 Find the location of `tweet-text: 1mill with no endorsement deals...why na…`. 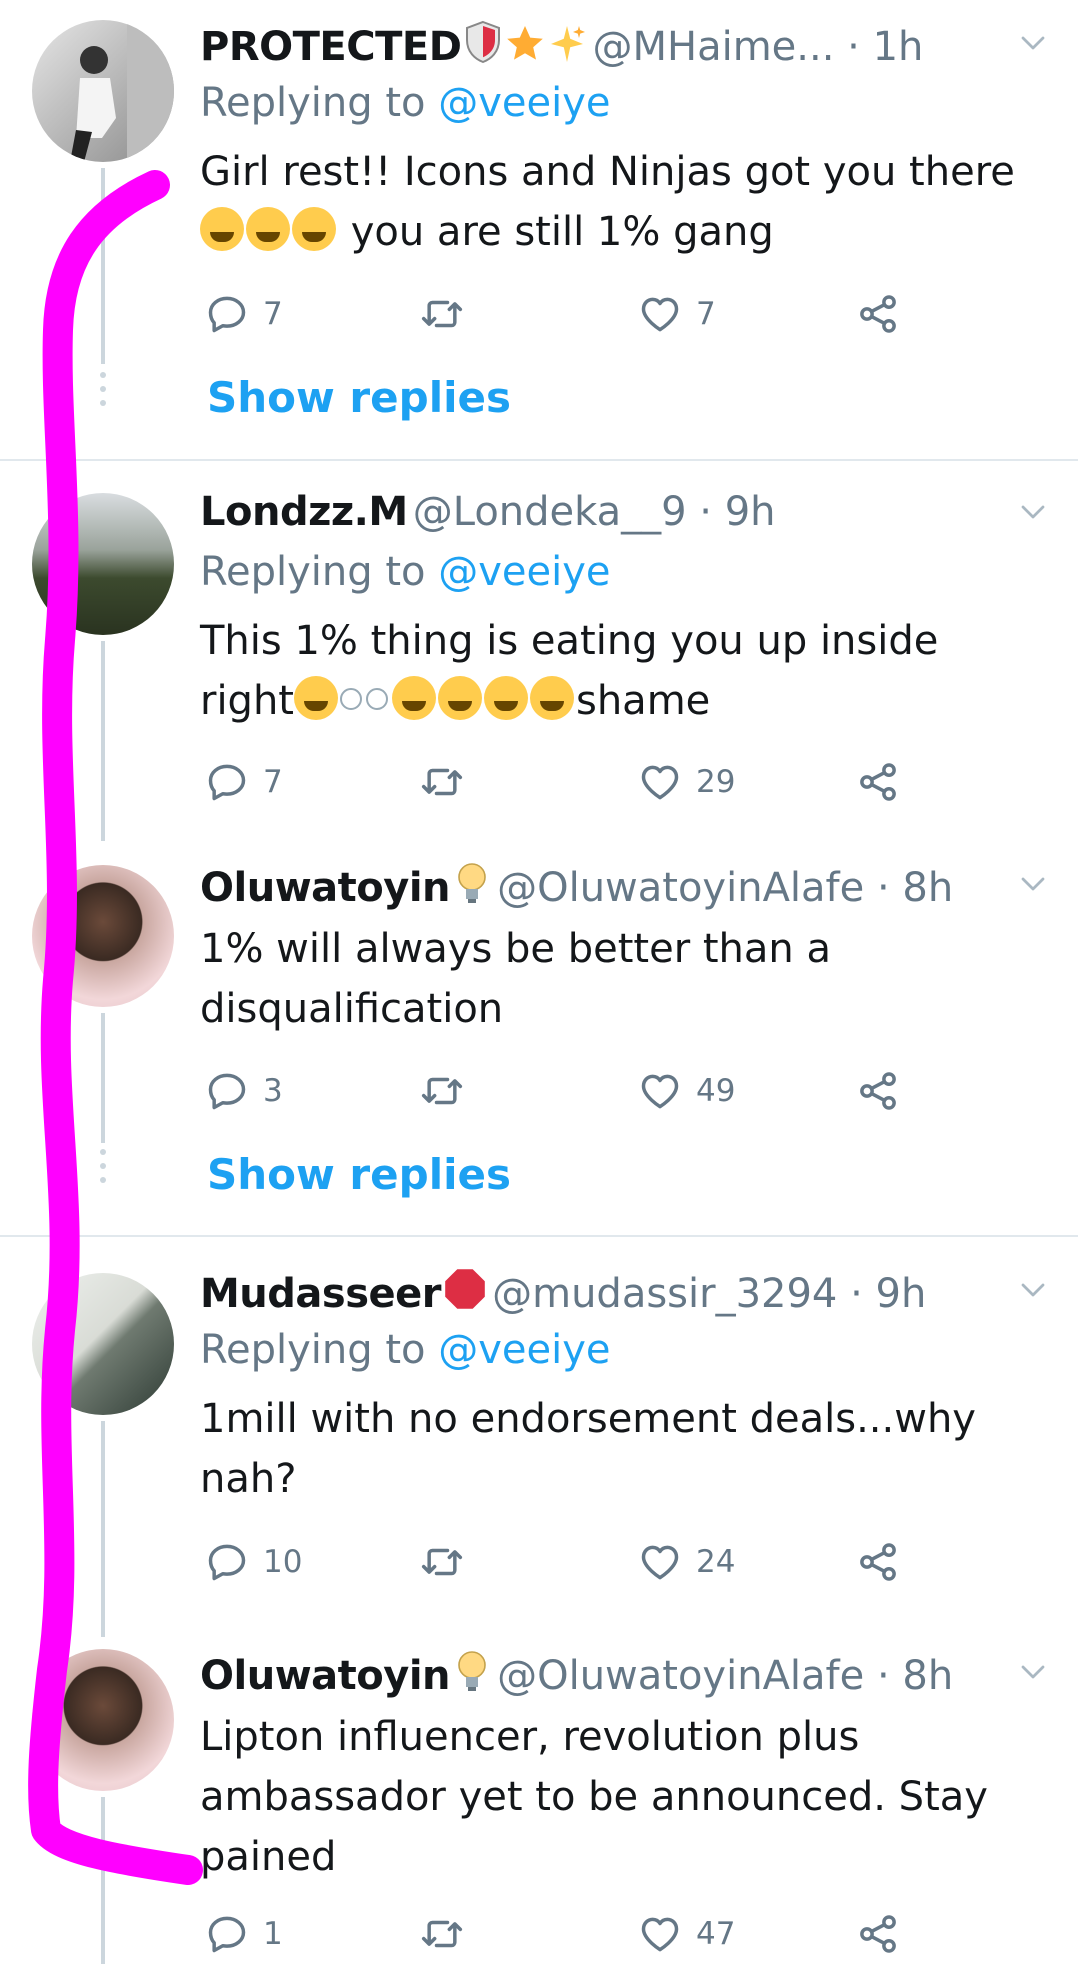

tweet-text: 1mill with no endorsement deals...why na… is located at coordinates (624, 1449).